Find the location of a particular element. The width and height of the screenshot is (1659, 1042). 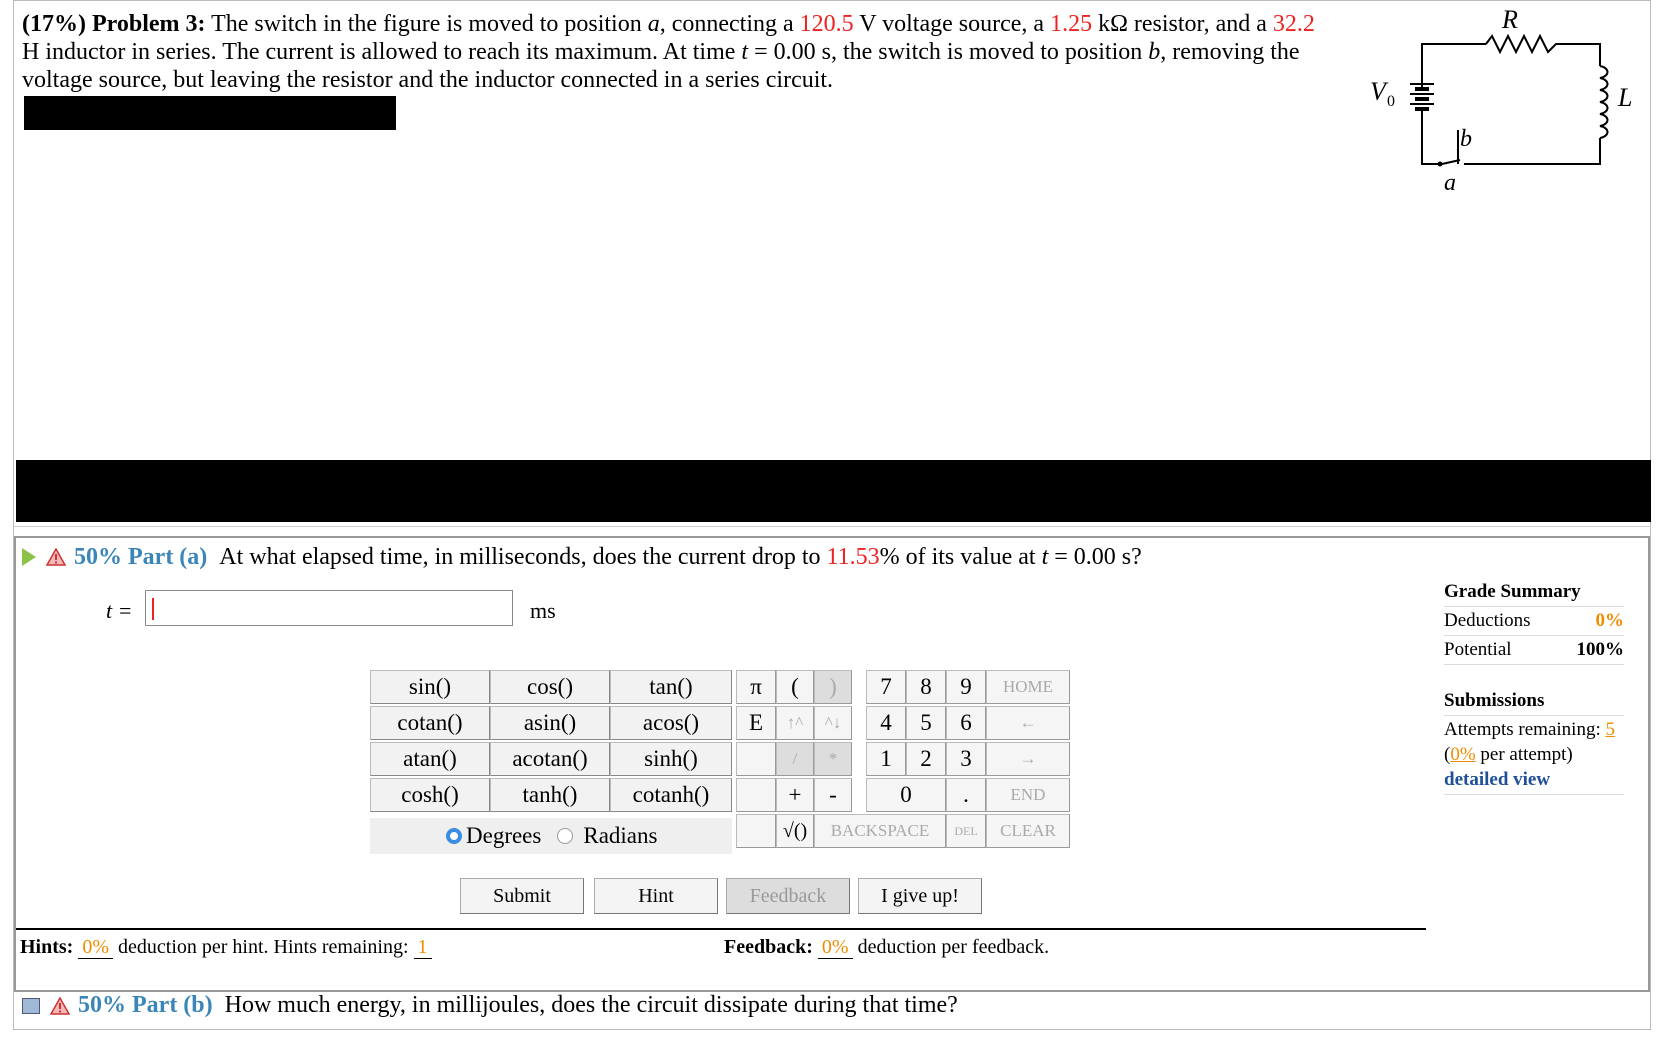

part-a-question-3: = 0.00 s? is located at coordinates (1095, 556).